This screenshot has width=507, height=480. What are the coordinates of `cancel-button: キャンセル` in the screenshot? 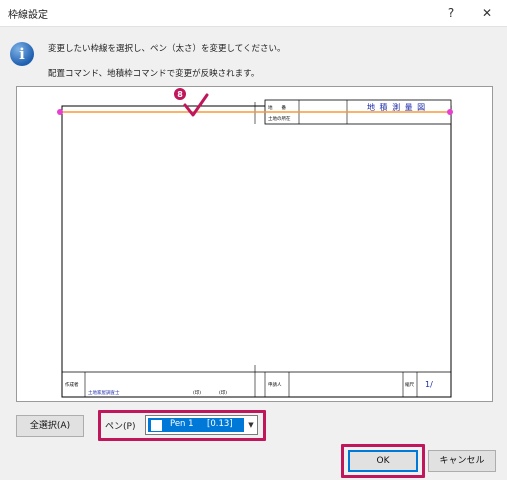 It's located at (462, 461).